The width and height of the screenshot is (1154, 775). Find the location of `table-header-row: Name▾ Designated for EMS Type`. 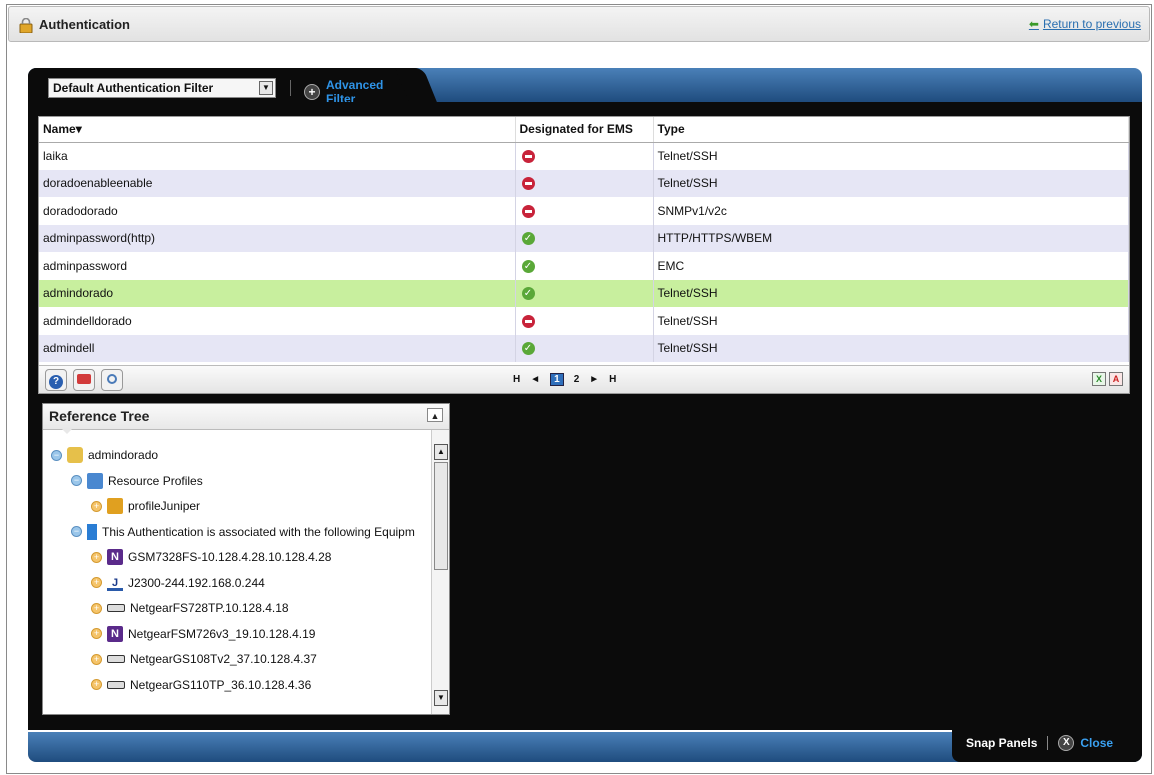

table-header-row: Name▾ Designated for EMS Type is located at coordinates (584, 130).